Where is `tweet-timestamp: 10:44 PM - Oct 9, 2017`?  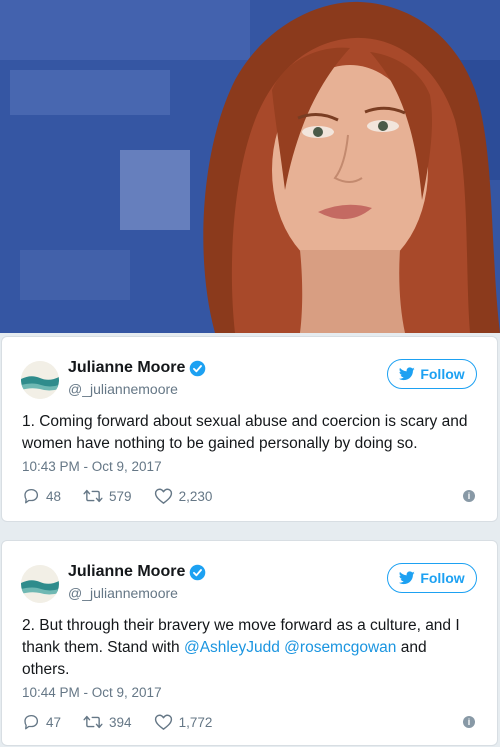 tweet-timestamp: 10:44 PM - Oct 9, 2017 is located at coordinates (92, 692).